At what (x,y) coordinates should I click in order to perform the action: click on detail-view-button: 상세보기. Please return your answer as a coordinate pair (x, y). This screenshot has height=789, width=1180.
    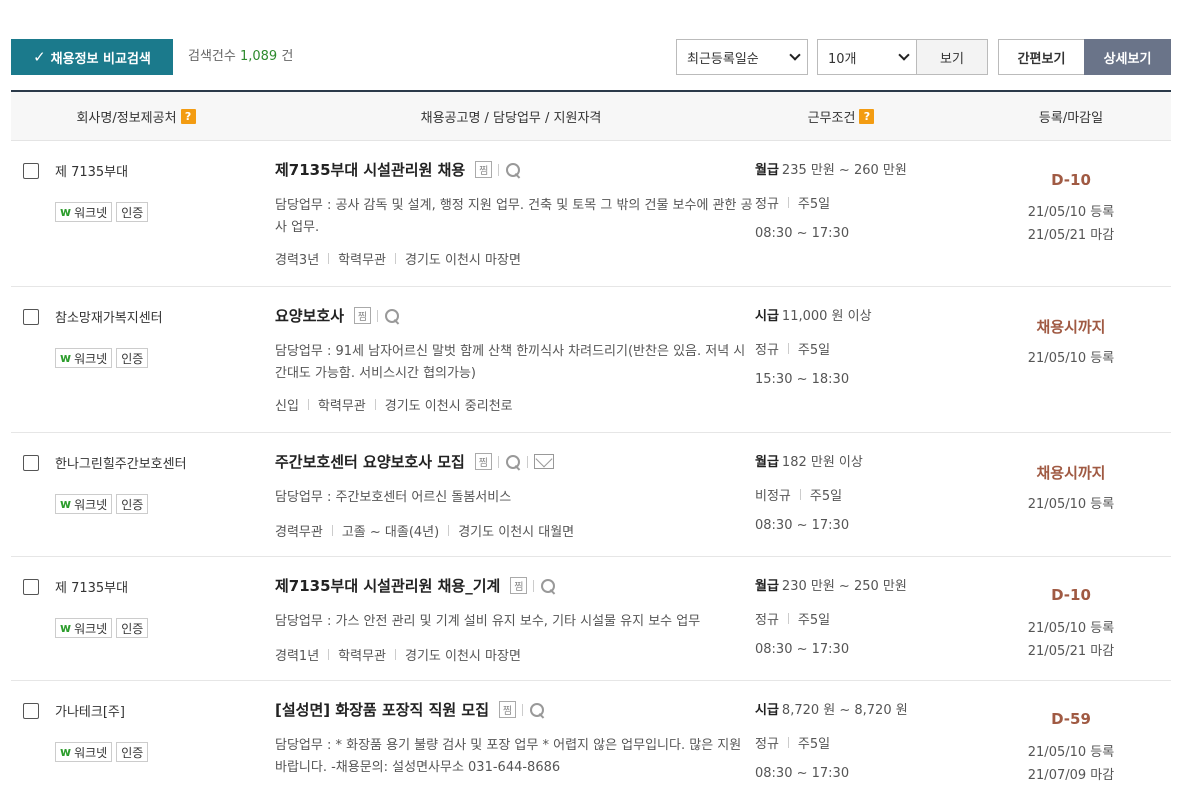
    Looking at the image, I should click on (1127, 57).